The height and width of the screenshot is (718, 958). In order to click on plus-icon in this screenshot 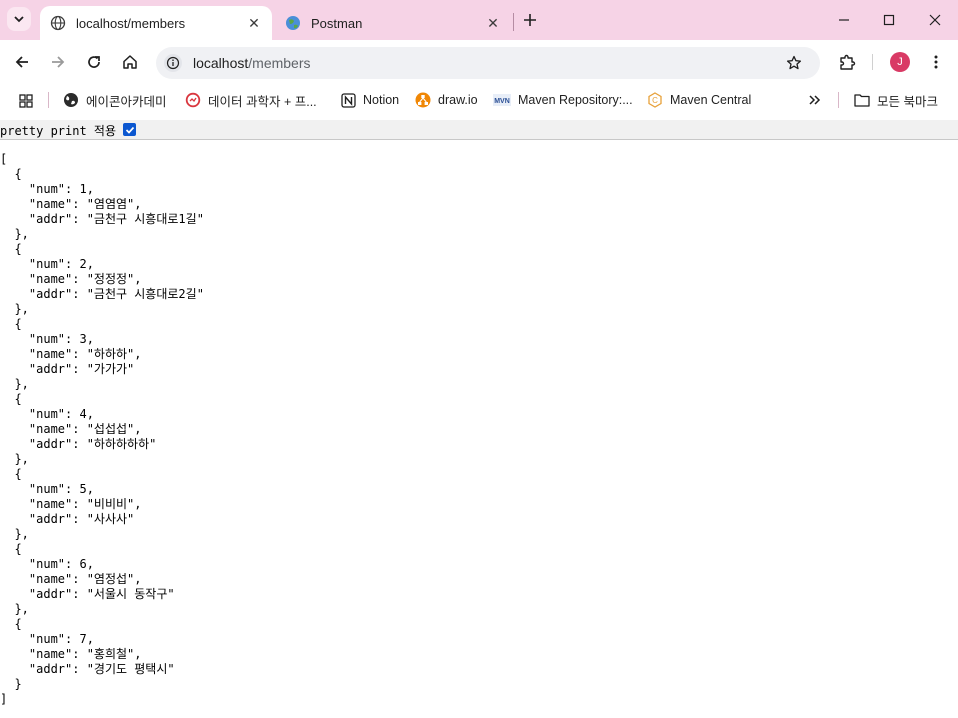, I will do `click(530, 20)`.